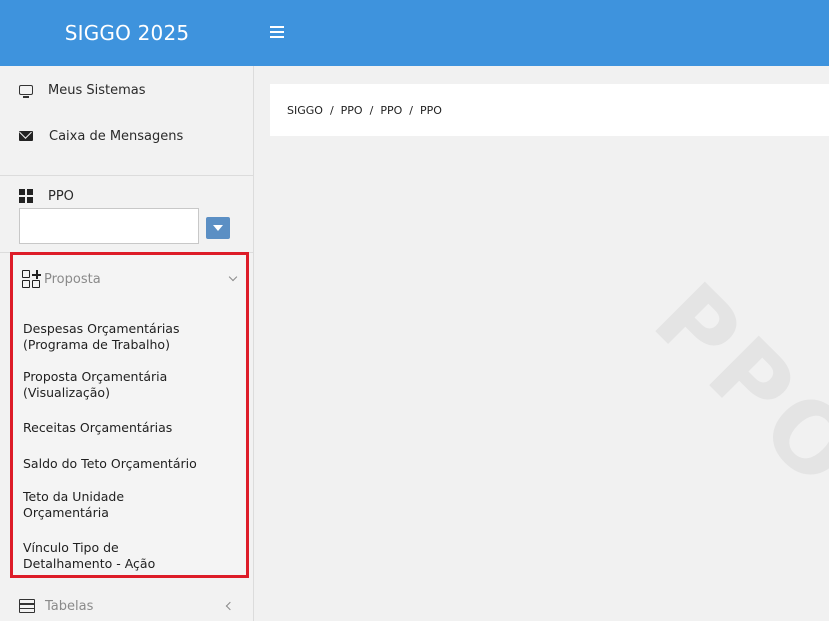 Image resolution: width=829 pixels, height=621 pixels. I want to click on monitor-icon, so click(26, 91).